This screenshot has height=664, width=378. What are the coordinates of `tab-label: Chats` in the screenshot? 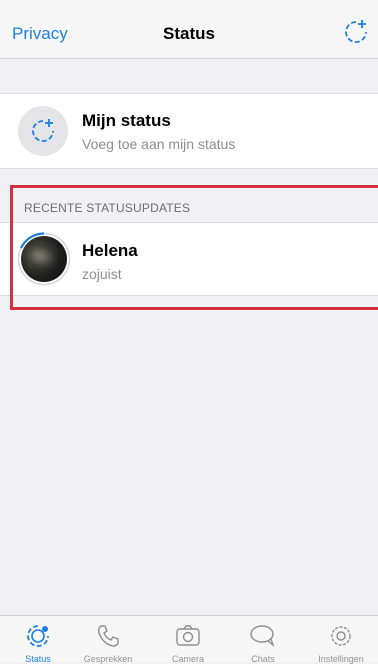 It's located at (263, 659).